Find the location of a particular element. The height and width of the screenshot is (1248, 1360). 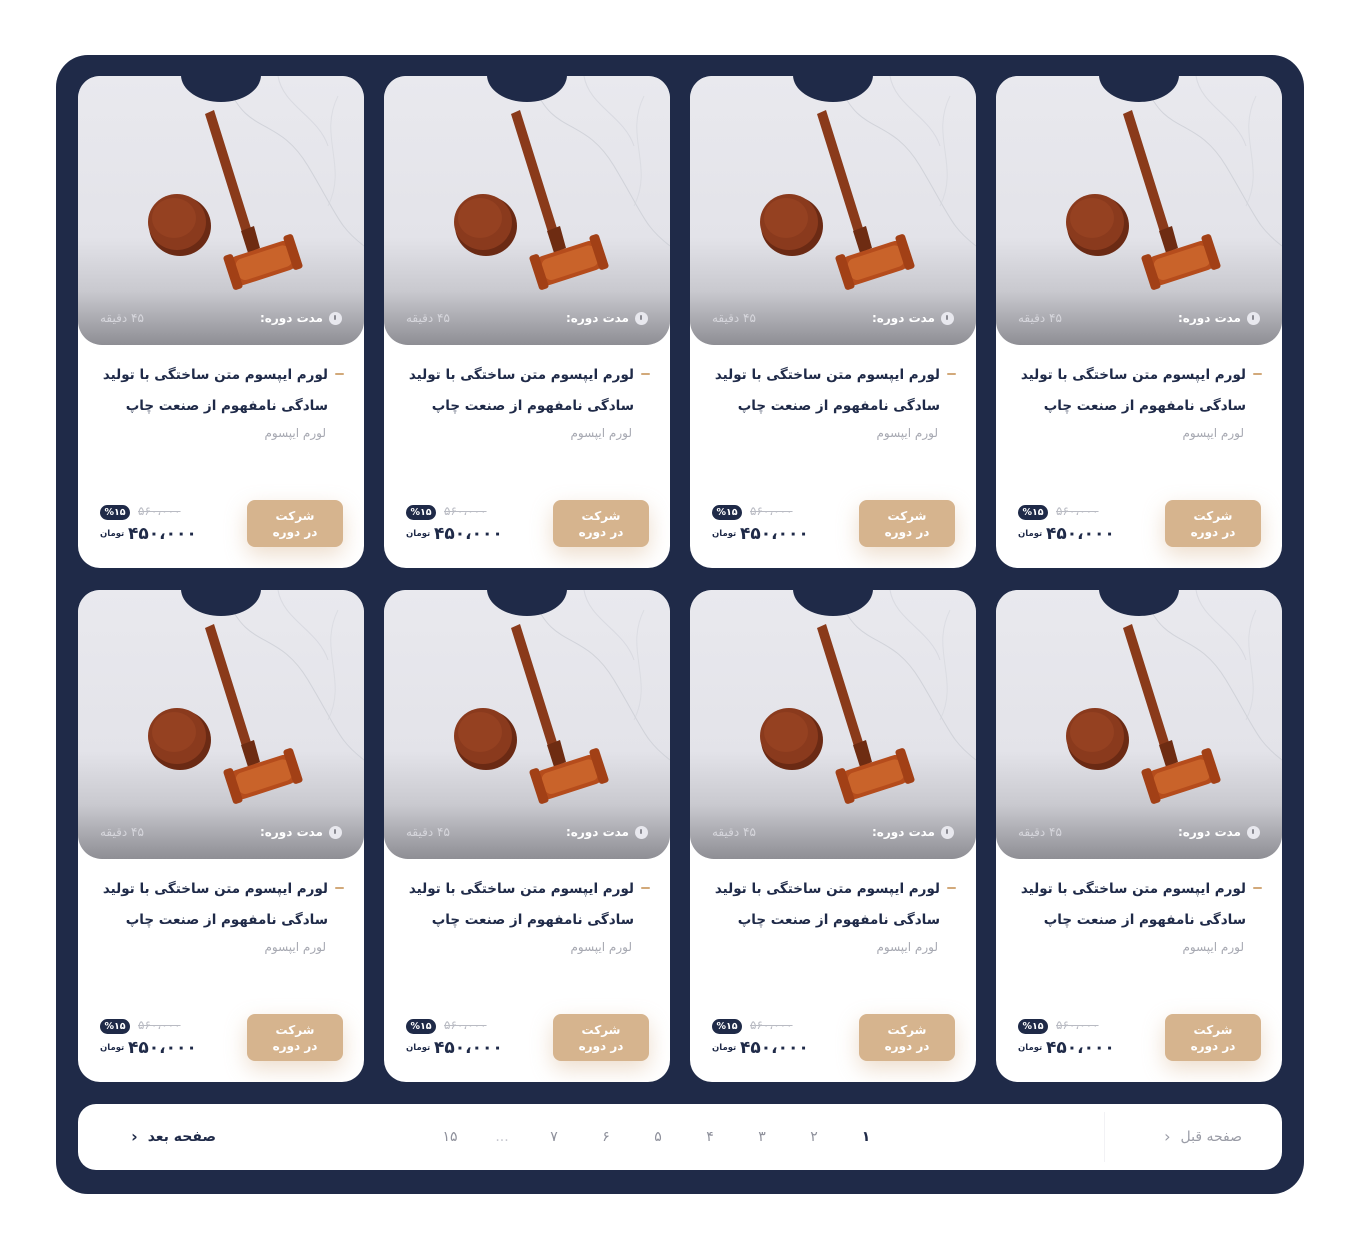

pagination-bar: صفحه قبل ‹ ۱ ۲ ۳ ۴ ۵ ۶ ۷... ۱۵ صفحه بعد ‹ is located at coordinates (680, 1137).